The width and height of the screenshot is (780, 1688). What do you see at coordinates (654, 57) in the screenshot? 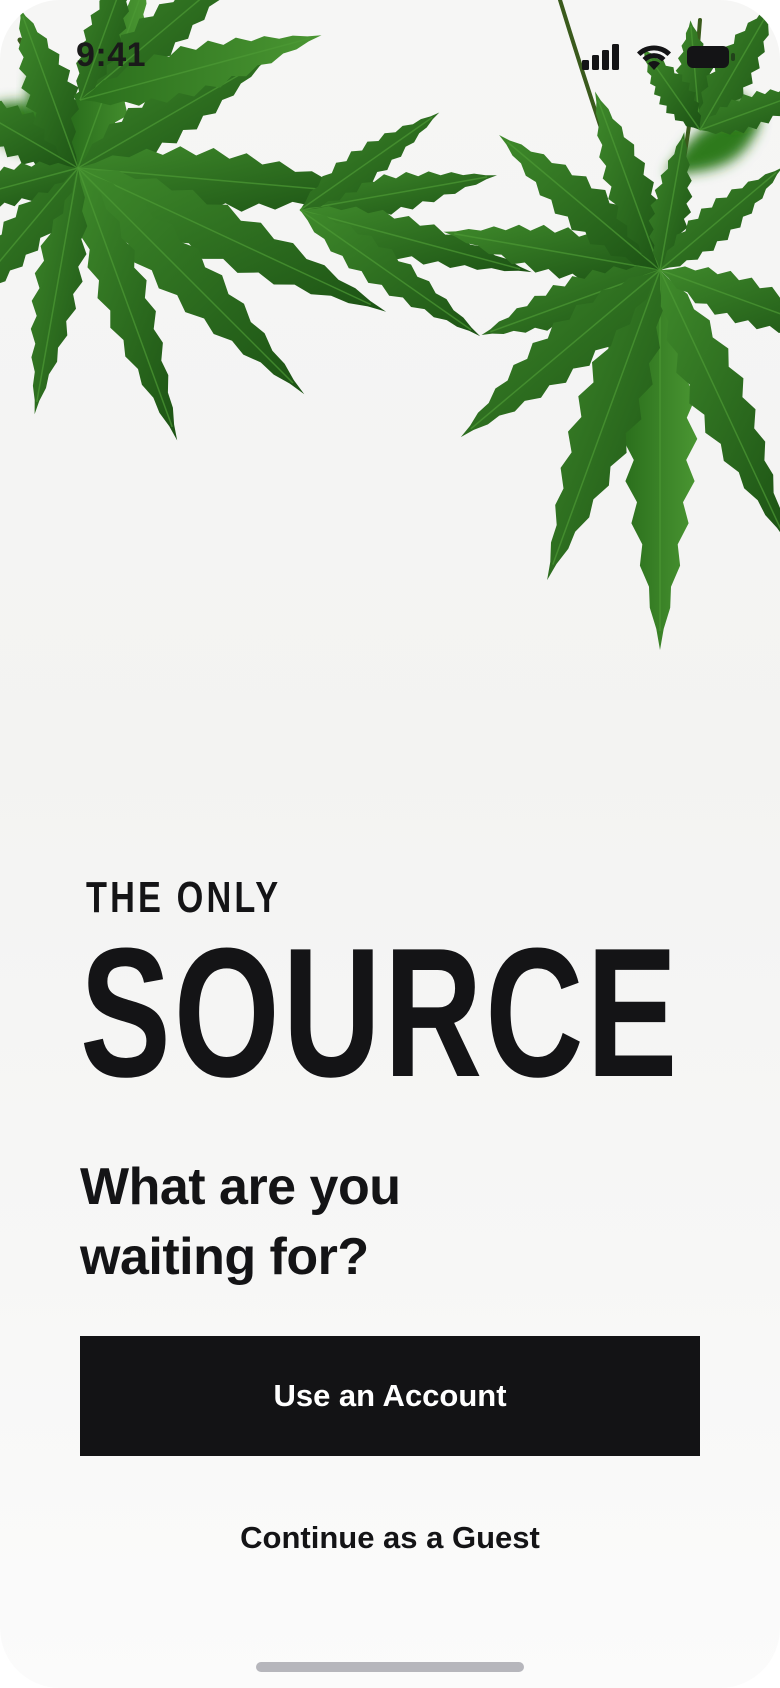
I see `wifi-icon` at bounding box center [654, 57].